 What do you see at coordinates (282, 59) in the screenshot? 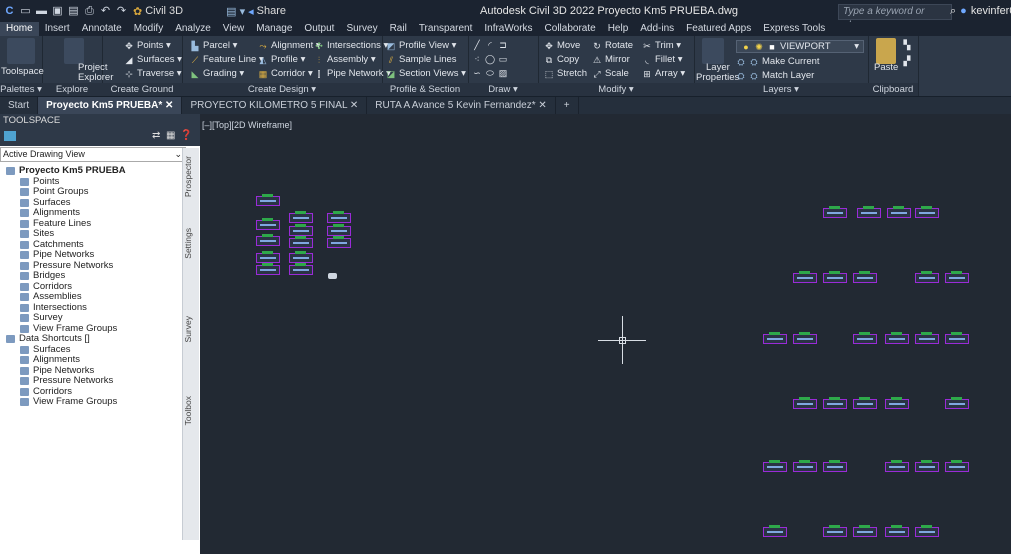
I see `profile-button: ◭ Profile ▾` at bounding box center [282, 59].